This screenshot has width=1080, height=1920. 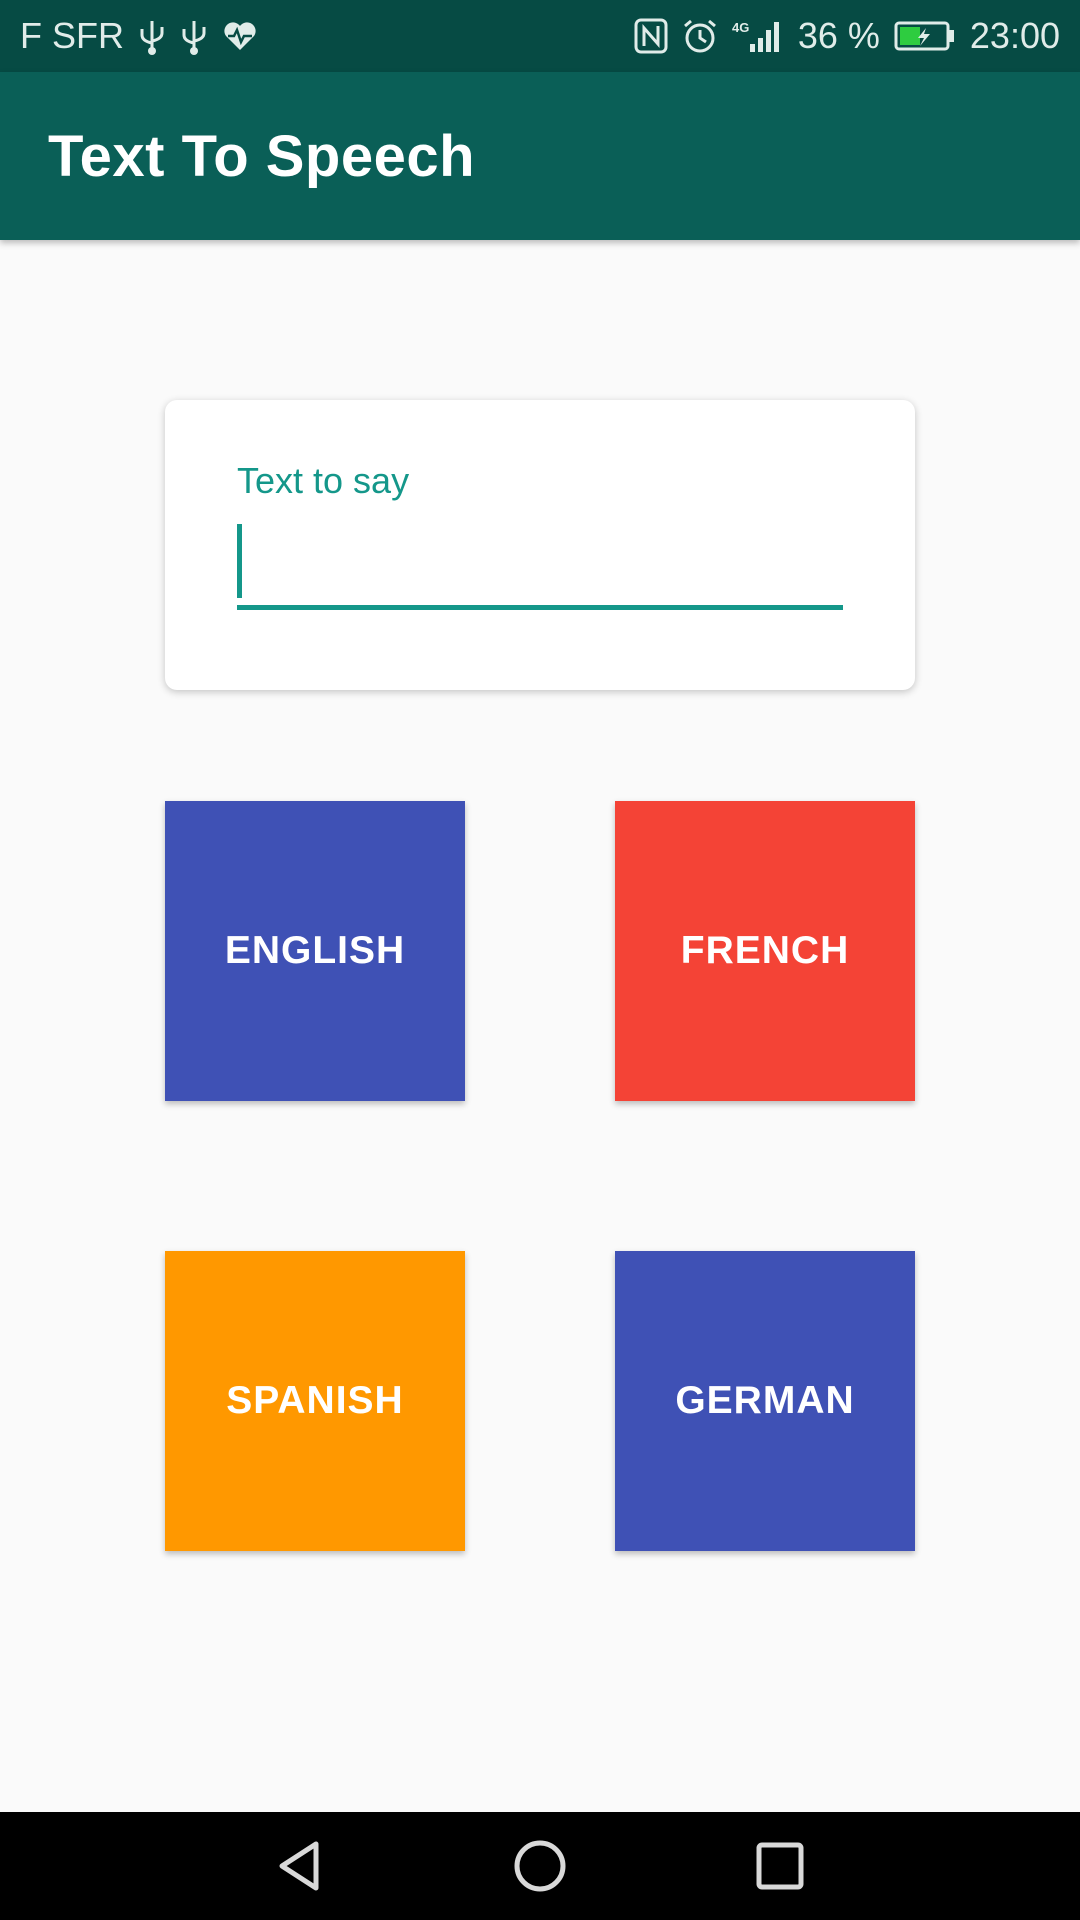 What do you see at coordinates (72, 35) in the screenshot?
I see `carrier-label: F SFR` at bounding box center [72, 35].